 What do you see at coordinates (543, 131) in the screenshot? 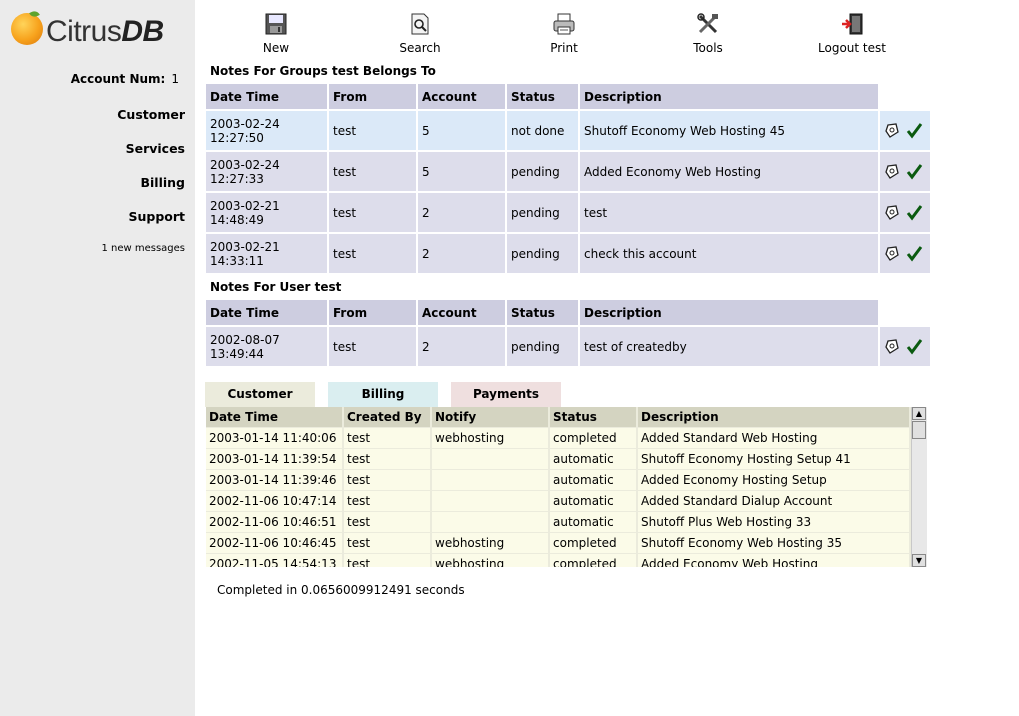
I see `cell-status: not done` at bounding box center [543, 131].